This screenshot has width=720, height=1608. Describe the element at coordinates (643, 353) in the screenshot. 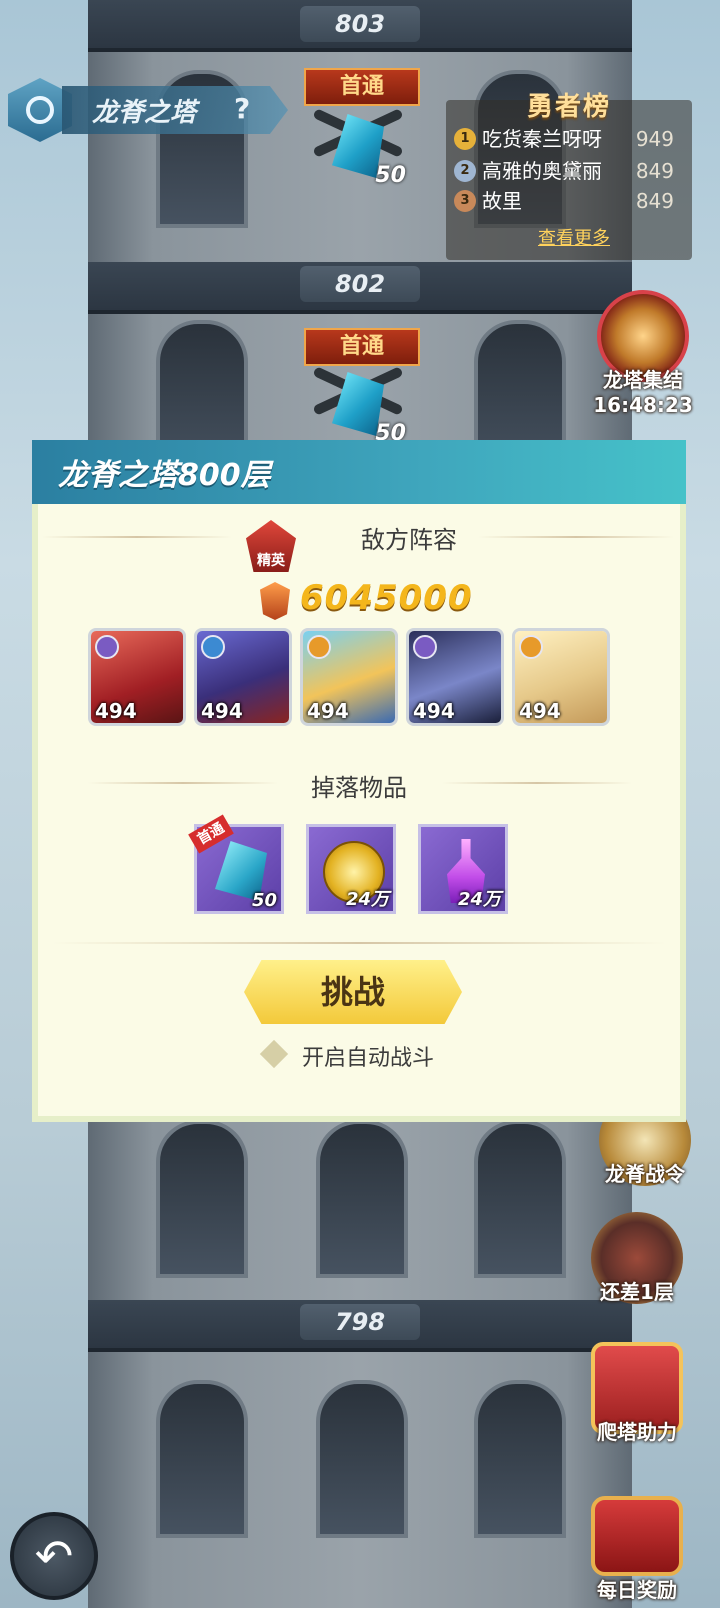

I see `tower-rally-button: 龙塔集结 16:48:23` at that location.